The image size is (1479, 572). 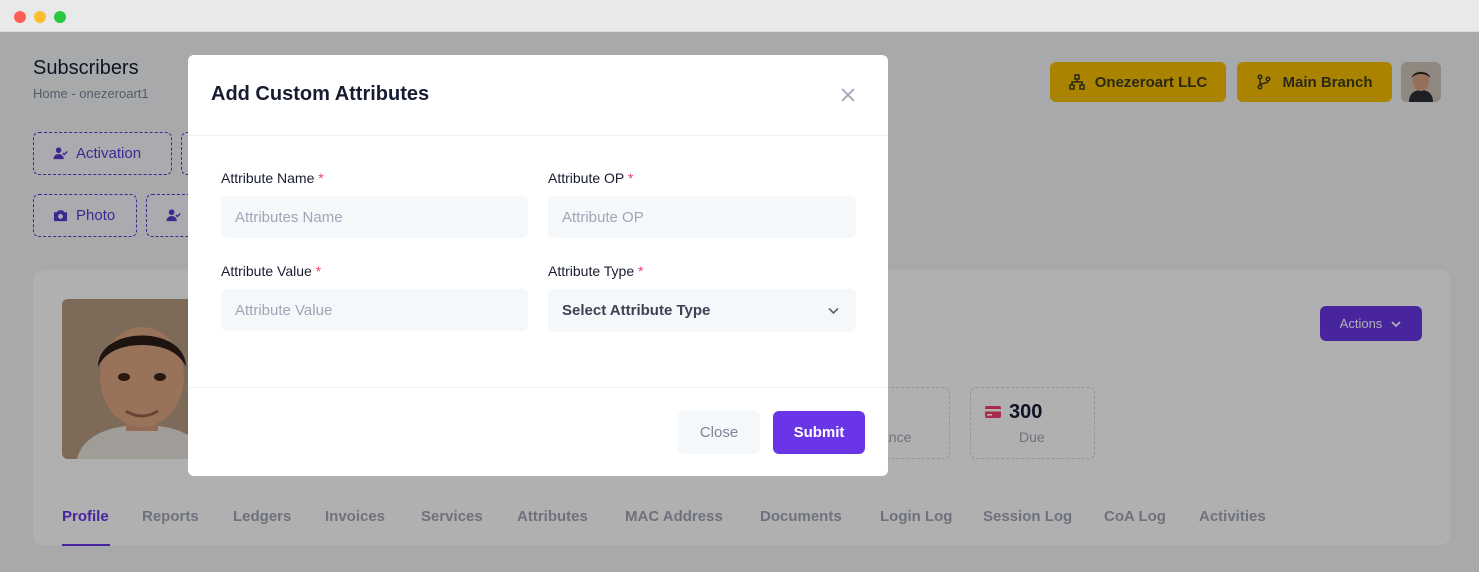 What do you see at coordinates (268, 178) in the screenshot?
I see `attribute-name-label-text: Attribute Name` at bounding box center [268, 178].